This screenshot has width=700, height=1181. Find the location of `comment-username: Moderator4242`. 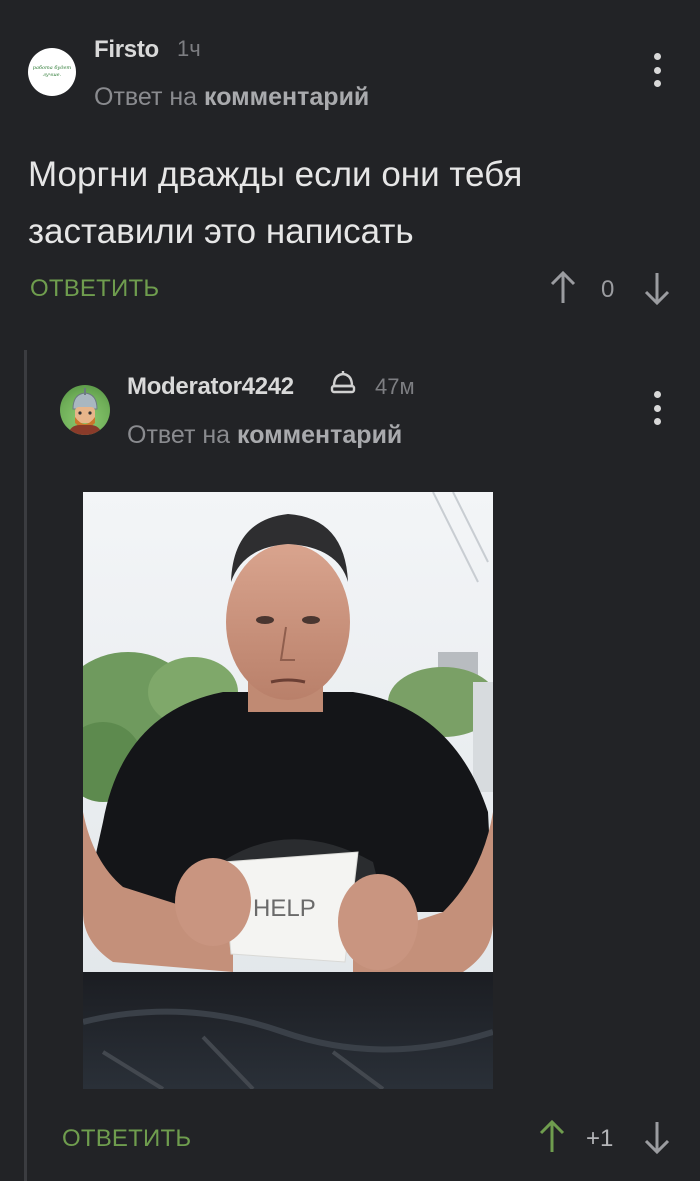

comment-username: Moderator4242 is located at coordinates (210, 387).